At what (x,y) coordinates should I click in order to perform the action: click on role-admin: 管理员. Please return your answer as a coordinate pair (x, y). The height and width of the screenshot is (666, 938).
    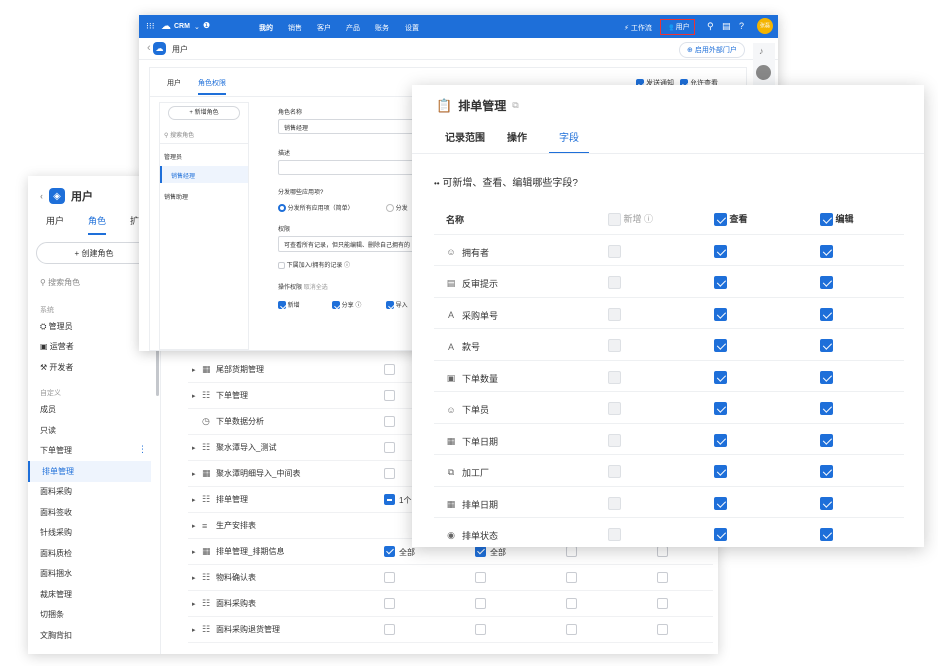
    Looking at the image, I should click on (173, 156).